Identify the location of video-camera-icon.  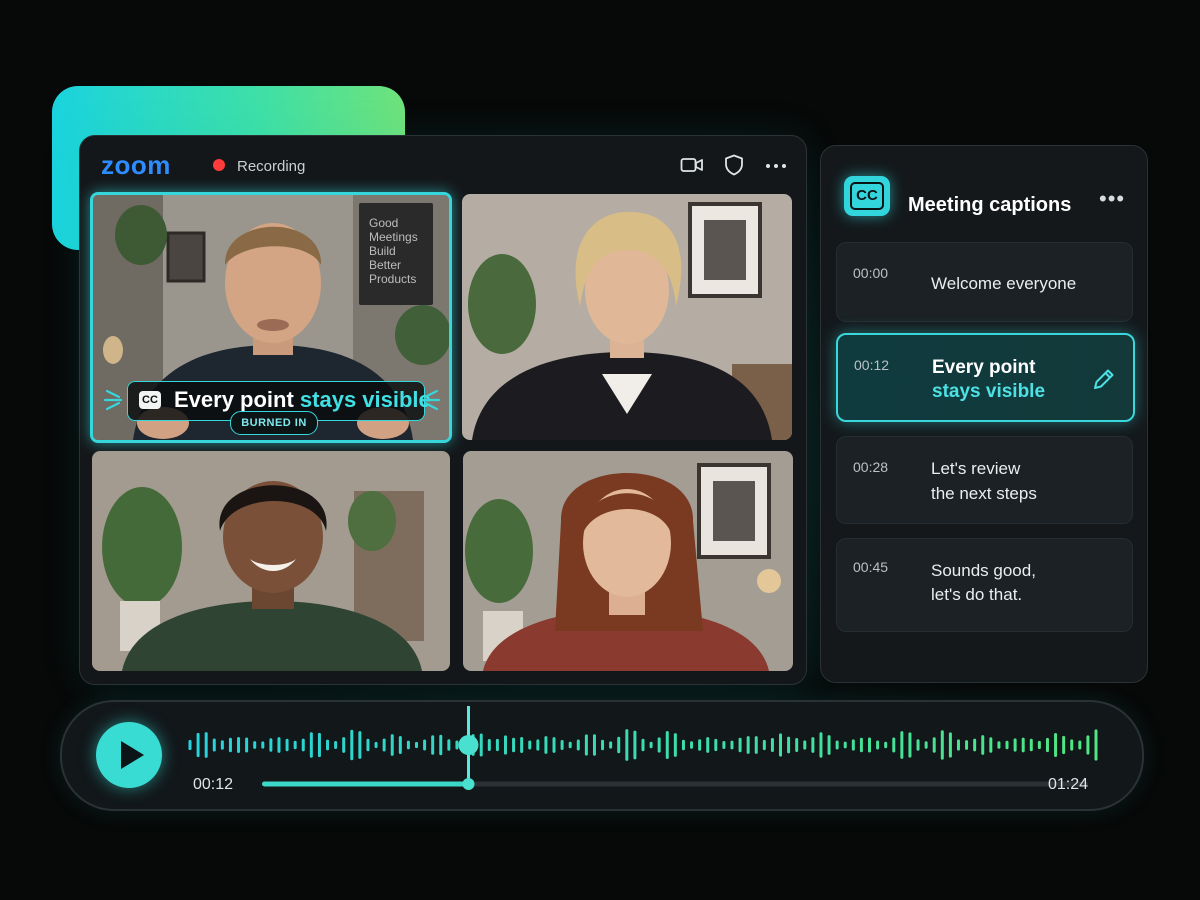
(692, 165).